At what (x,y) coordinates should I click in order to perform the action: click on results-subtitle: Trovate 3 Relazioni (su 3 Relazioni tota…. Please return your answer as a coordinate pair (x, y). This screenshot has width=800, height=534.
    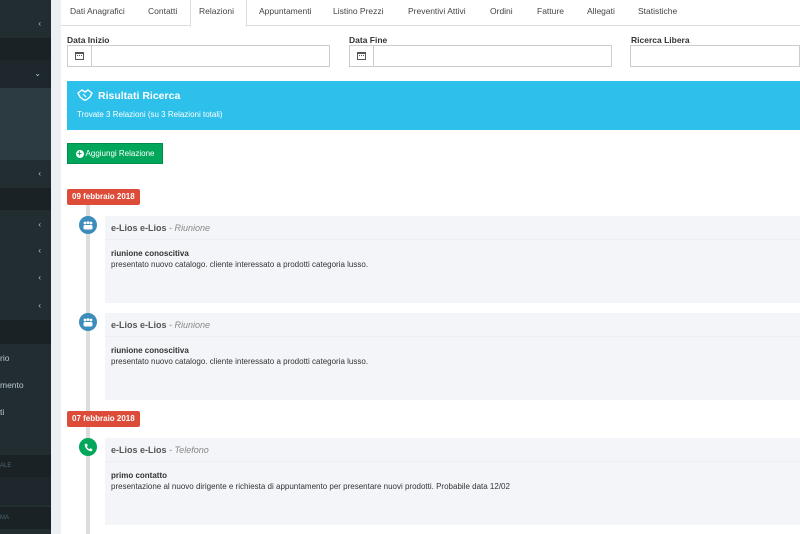
    Looking at the image, I should click on (150, 114).